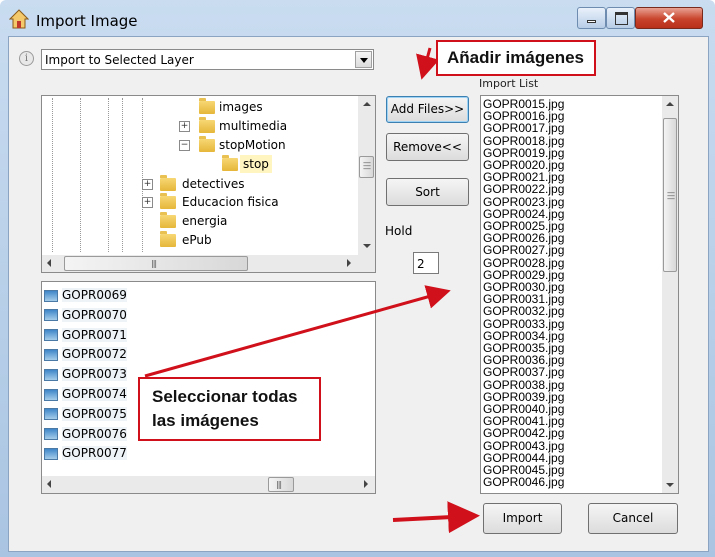 This screenshot has width=715, height=557. Describe the element at coordinates (428, 63) in the screenshot. I see `arrow-to-add-files` at that location.